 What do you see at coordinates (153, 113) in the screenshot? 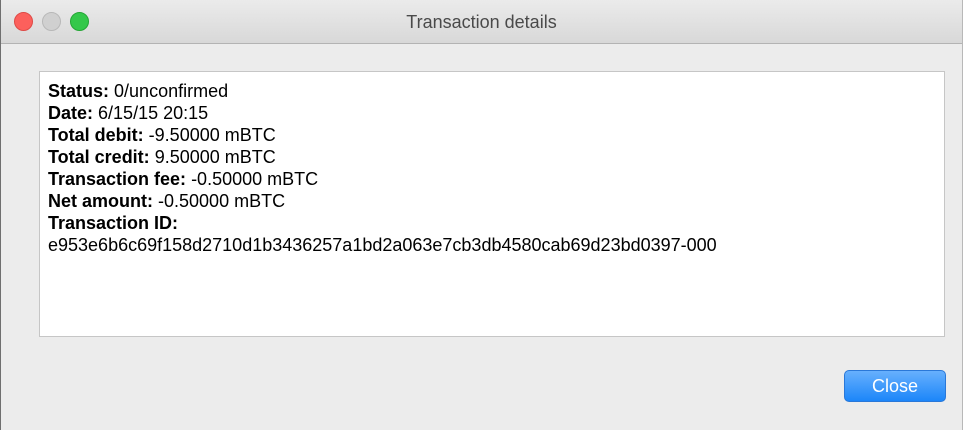
I see `date-value: 6/15/15 20:15` at bounding box center [153, 113].